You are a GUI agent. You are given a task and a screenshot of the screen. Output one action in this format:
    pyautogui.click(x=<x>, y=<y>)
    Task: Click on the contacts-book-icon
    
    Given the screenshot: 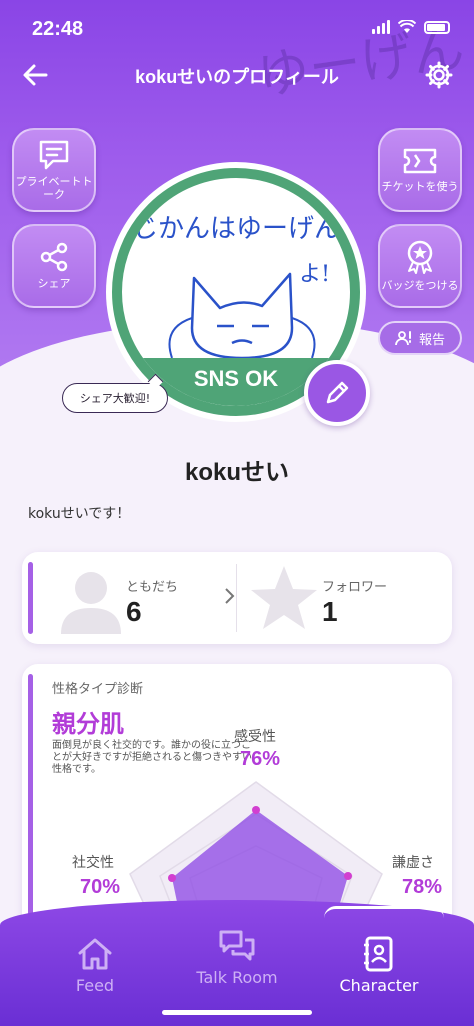 What is the action you would take?
    pyautogui.click(x=378, y=954)
    